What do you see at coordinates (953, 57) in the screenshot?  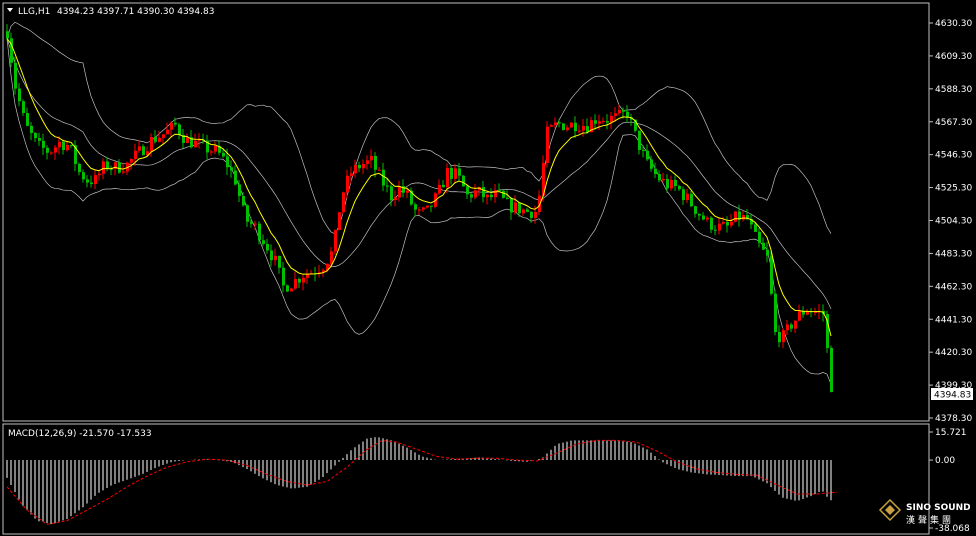 I see `price-label: 4609.30` at bounding box center [953, 57].